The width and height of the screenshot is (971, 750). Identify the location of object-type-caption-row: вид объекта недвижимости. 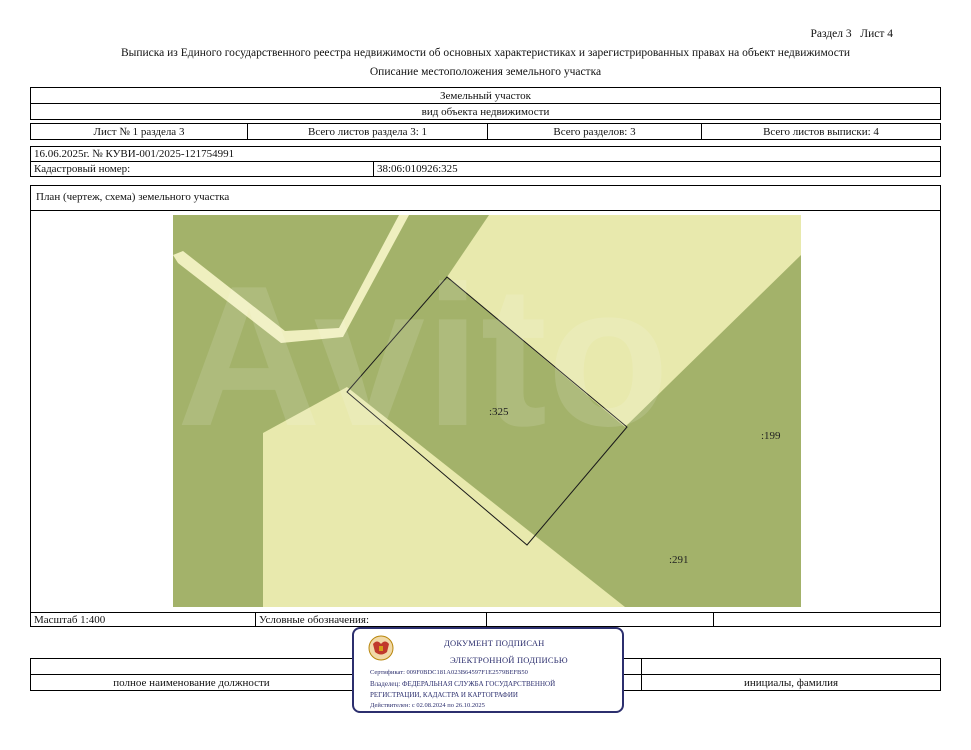
(485, 111).